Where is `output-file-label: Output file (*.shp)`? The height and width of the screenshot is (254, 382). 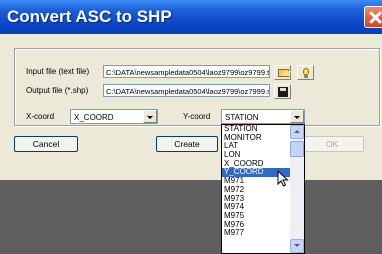
output-file-label: Output file (*.shp) is located at coordinates (57, 90).